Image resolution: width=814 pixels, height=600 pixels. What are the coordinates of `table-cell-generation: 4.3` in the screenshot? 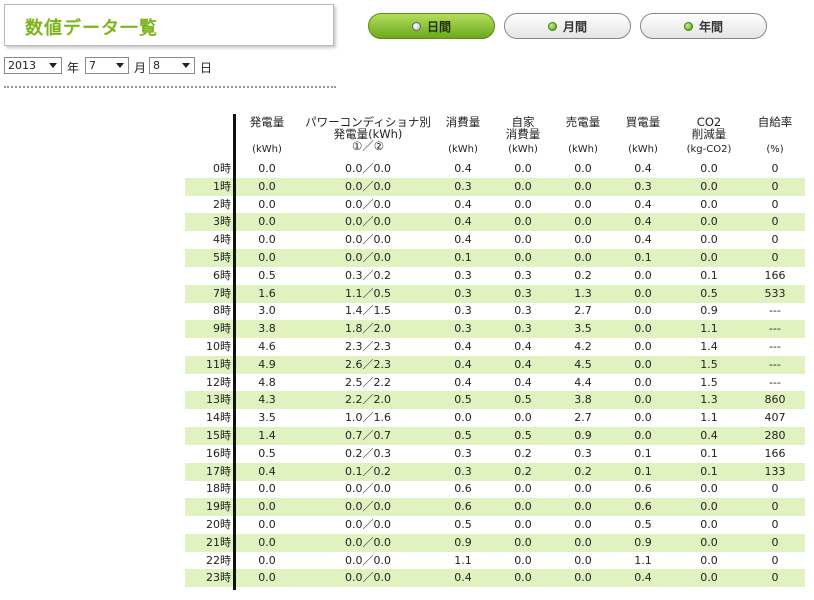 It's located at (267, 400).